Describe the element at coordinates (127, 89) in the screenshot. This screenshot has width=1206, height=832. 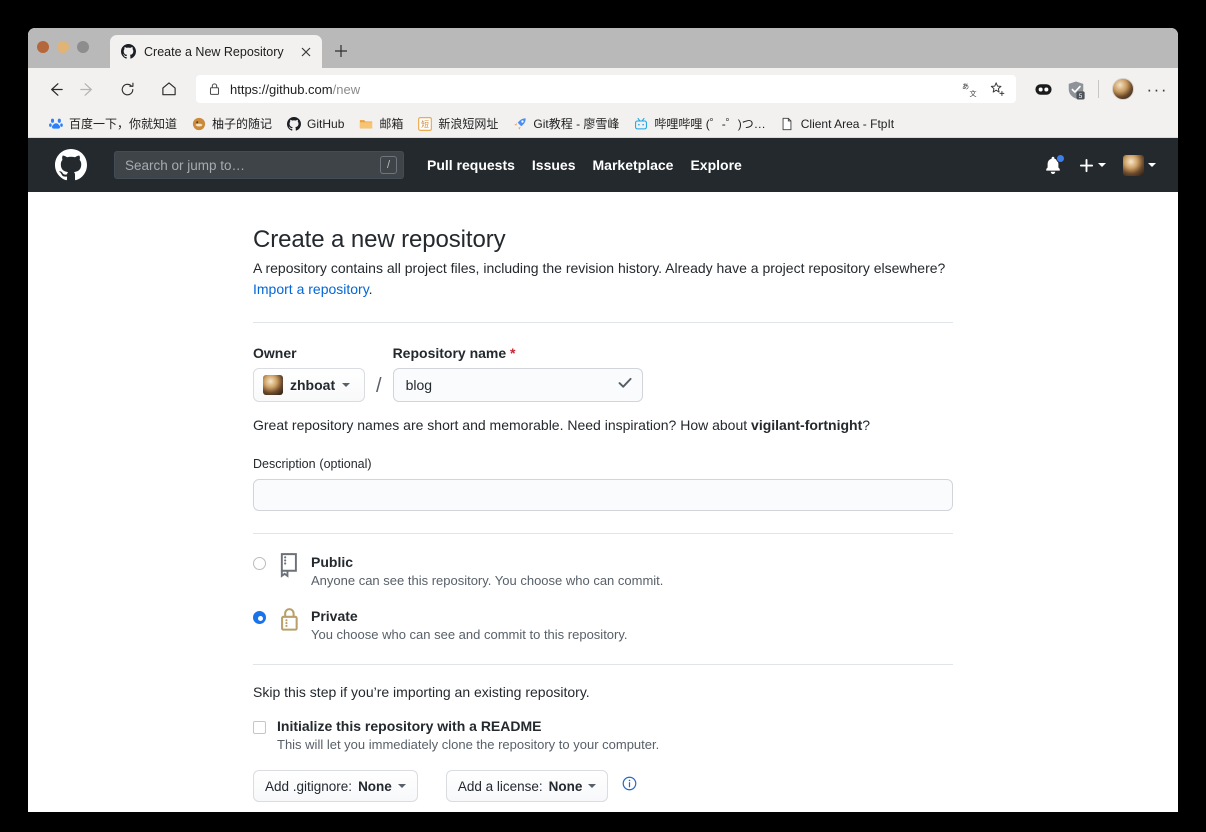
I see `reload-icon` at that location.